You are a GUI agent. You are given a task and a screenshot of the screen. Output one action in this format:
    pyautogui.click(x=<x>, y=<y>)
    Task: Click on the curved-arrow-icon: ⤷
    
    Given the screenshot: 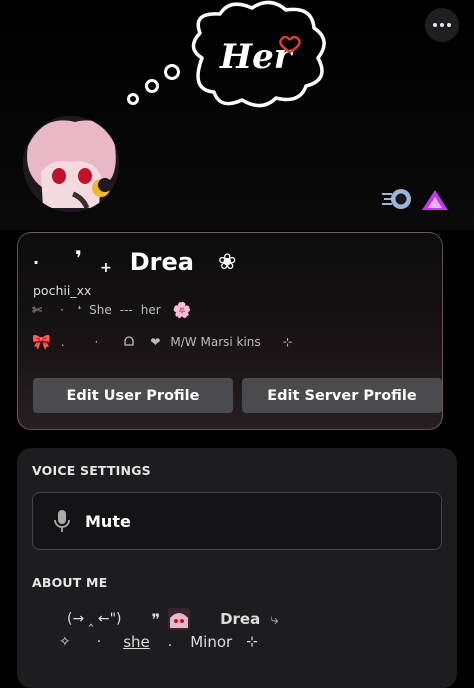 What is the action you would take?
    pyautogui.click(x=274, y=619)
    